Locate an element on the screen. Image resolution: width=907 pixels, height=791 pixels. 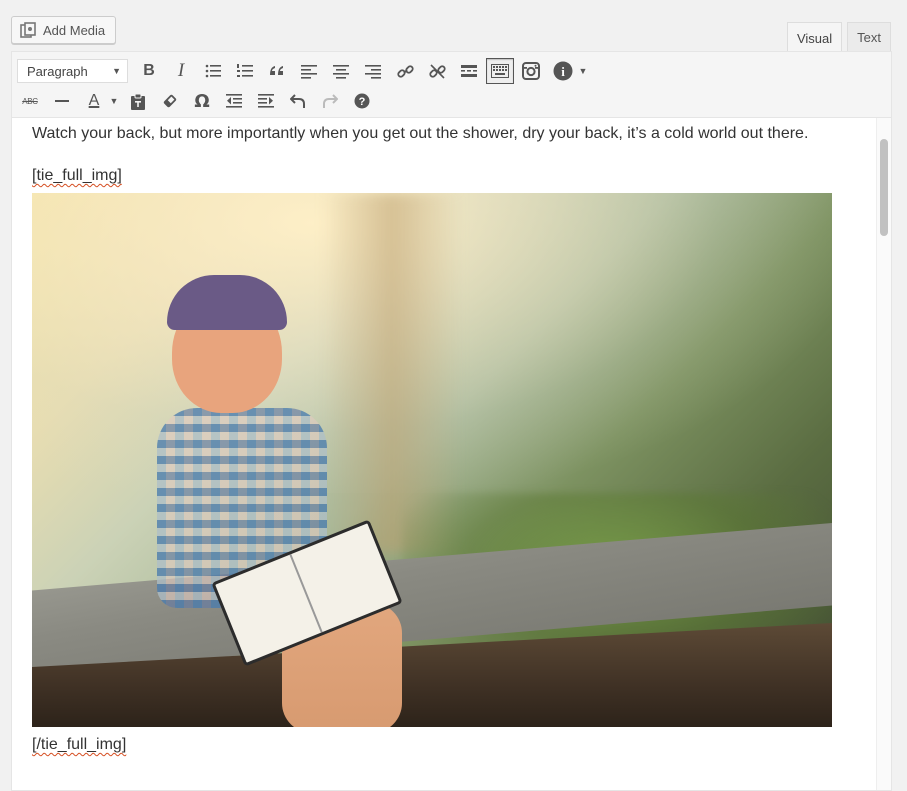
toolbar-toggle-button is located at coordinates (500, 71).